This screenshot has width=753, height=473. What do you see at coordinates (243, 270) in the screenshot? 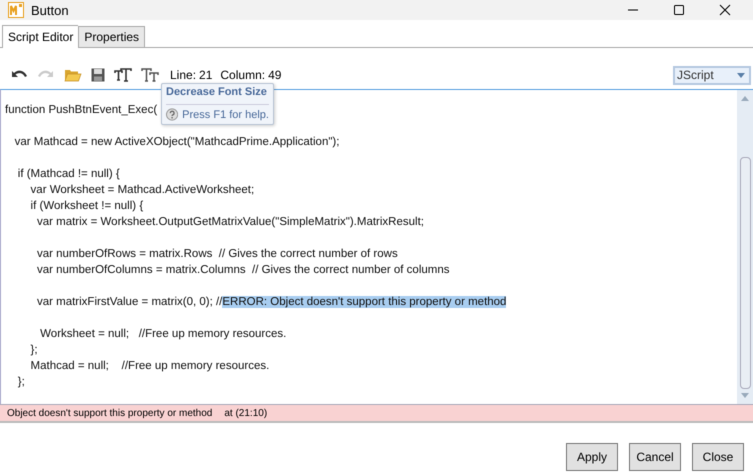
I see `code-line: var numberOfColumns = matrix.Columns // Gives the correct number of columns` at bounding box center [243, 270].